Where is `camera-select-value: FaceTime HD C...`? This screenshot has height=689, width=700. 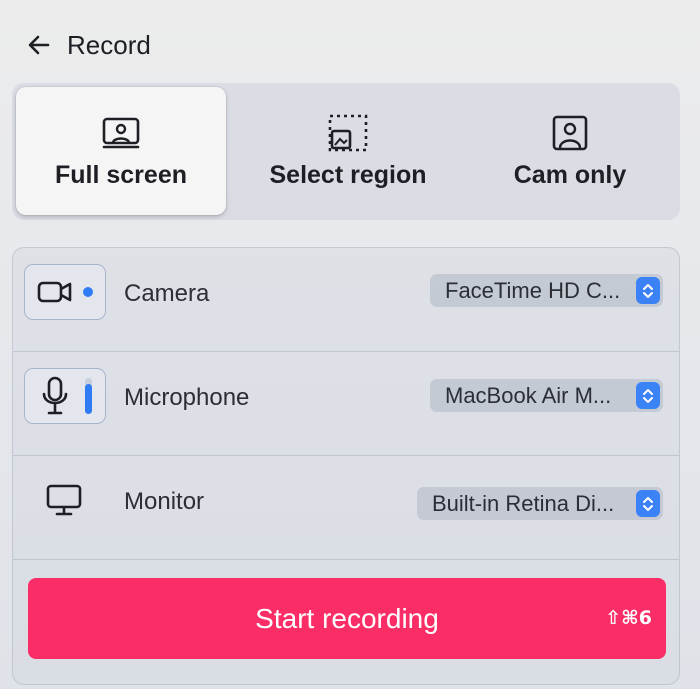 camera-select-value: FaceTime HD C... is located at coordinates (533, 290).